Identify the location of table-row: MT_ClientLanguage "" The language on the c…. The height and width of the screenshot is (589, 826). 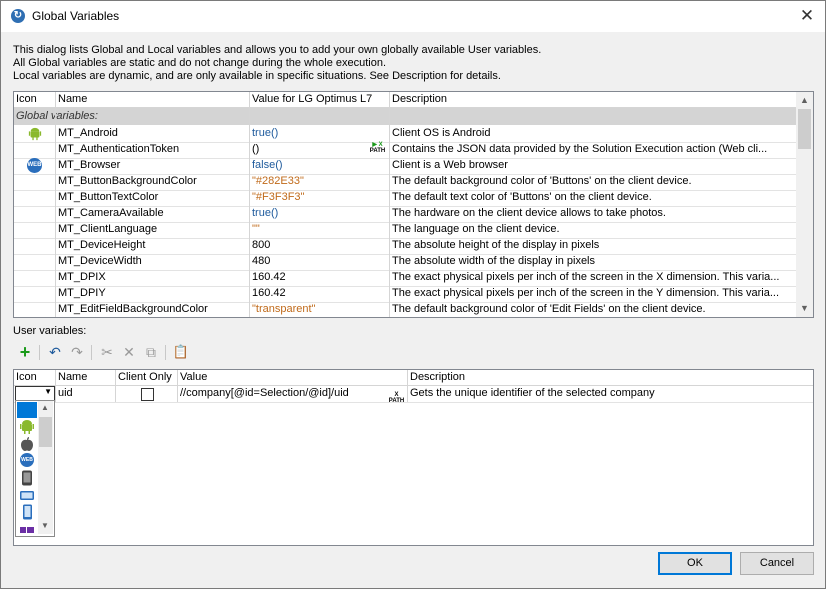
(405, 230).